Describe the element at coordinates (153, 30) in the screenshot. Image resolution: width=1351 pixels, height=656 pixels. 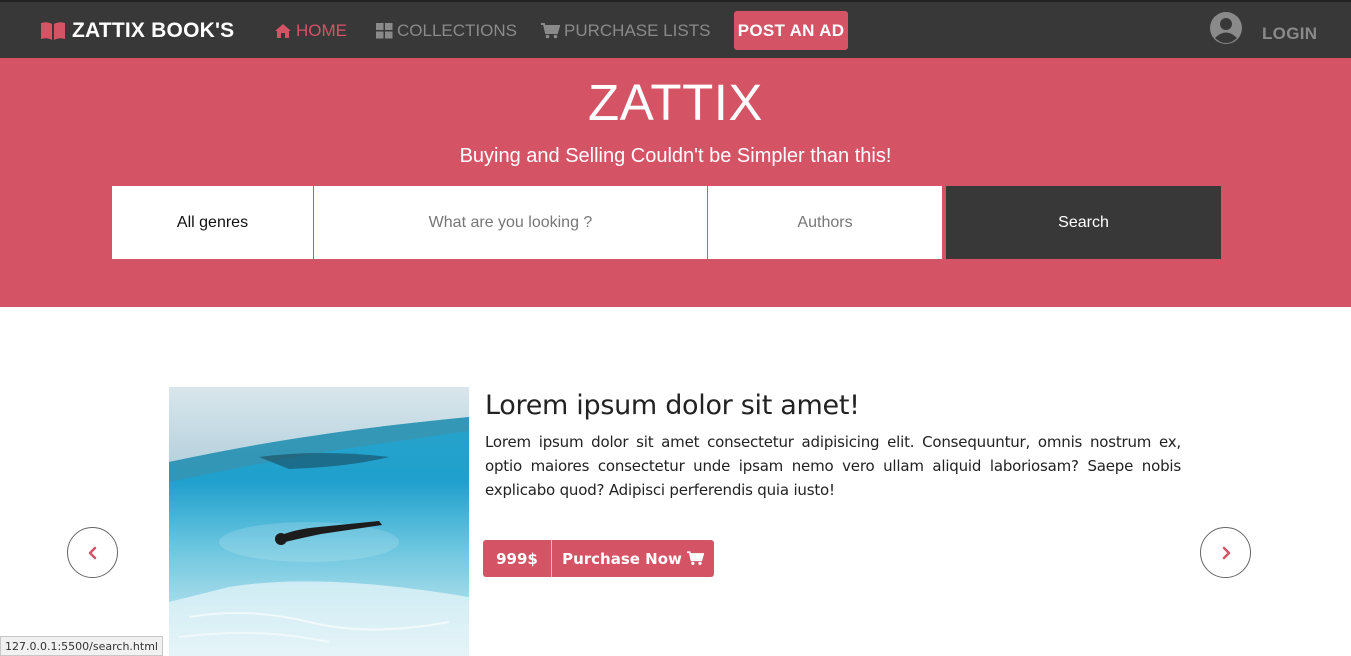
I see `brand-name: ZATTIX BOOK'S` at that location.